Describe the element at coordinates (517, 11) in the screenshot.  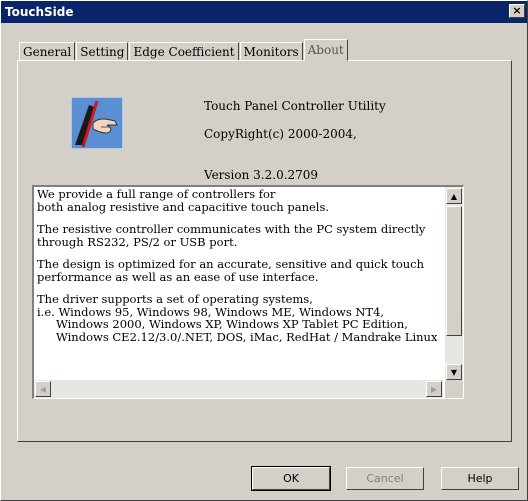
I see `close-button: ×` at that location.